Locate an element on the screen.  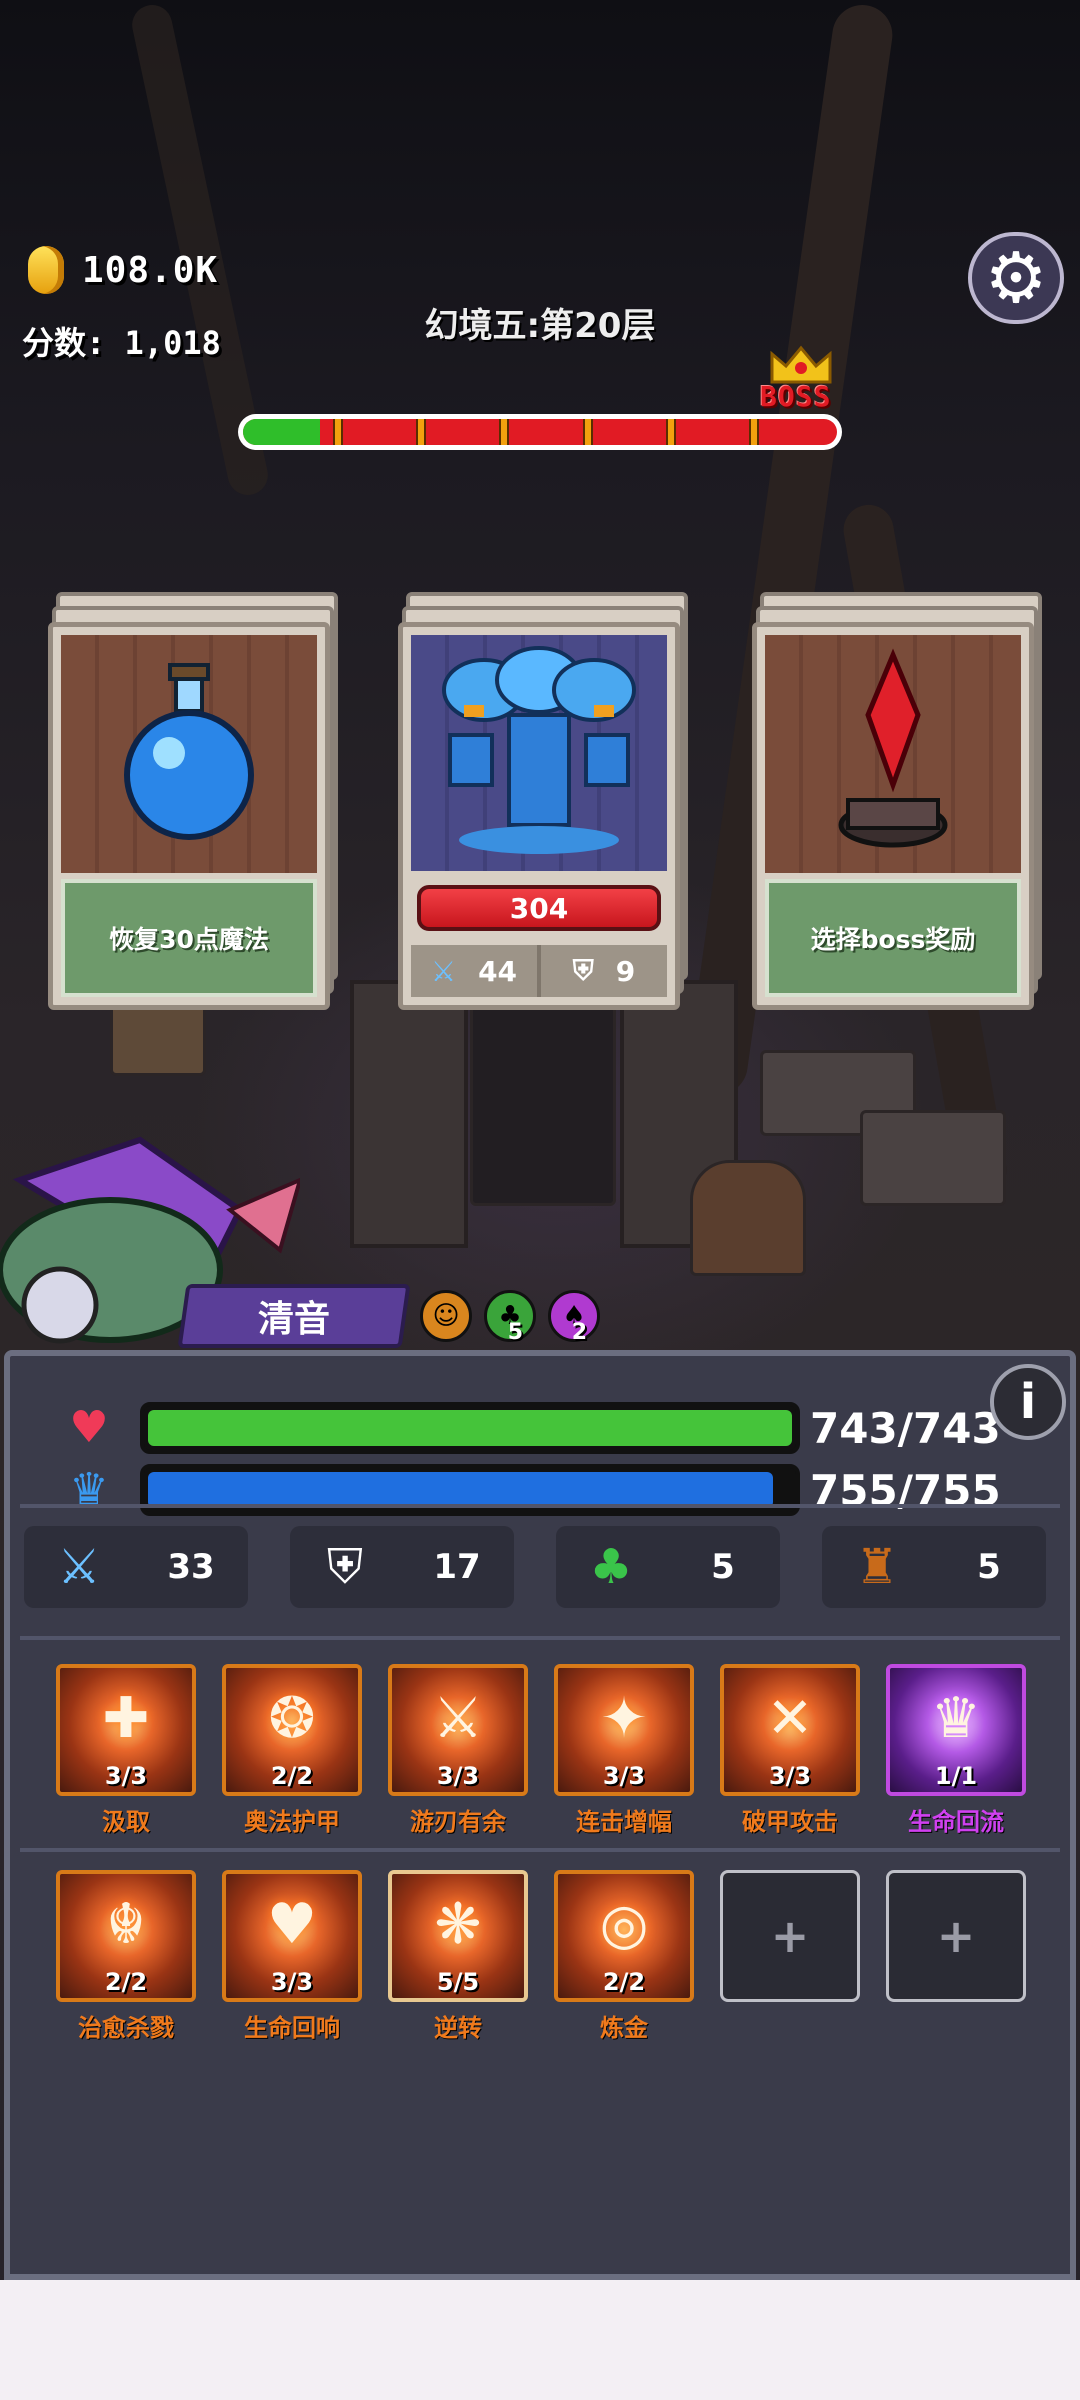
skill-icon: ☬ is located at coordinates (126, 1924).